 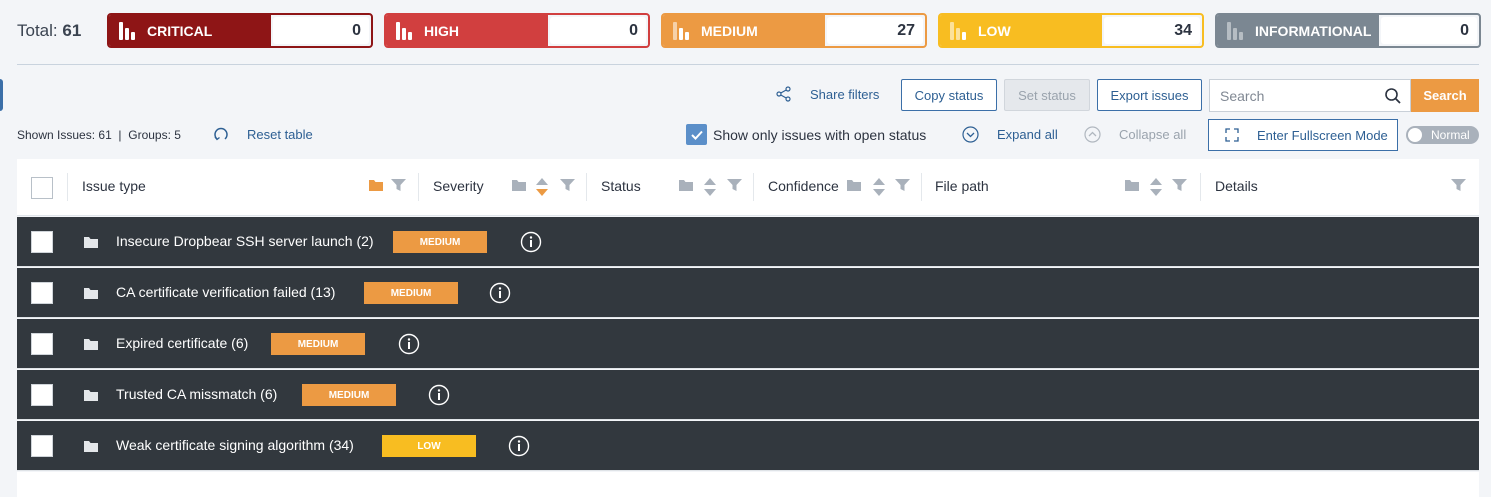 I want to click on search-field, so click(x=1310, y=95).